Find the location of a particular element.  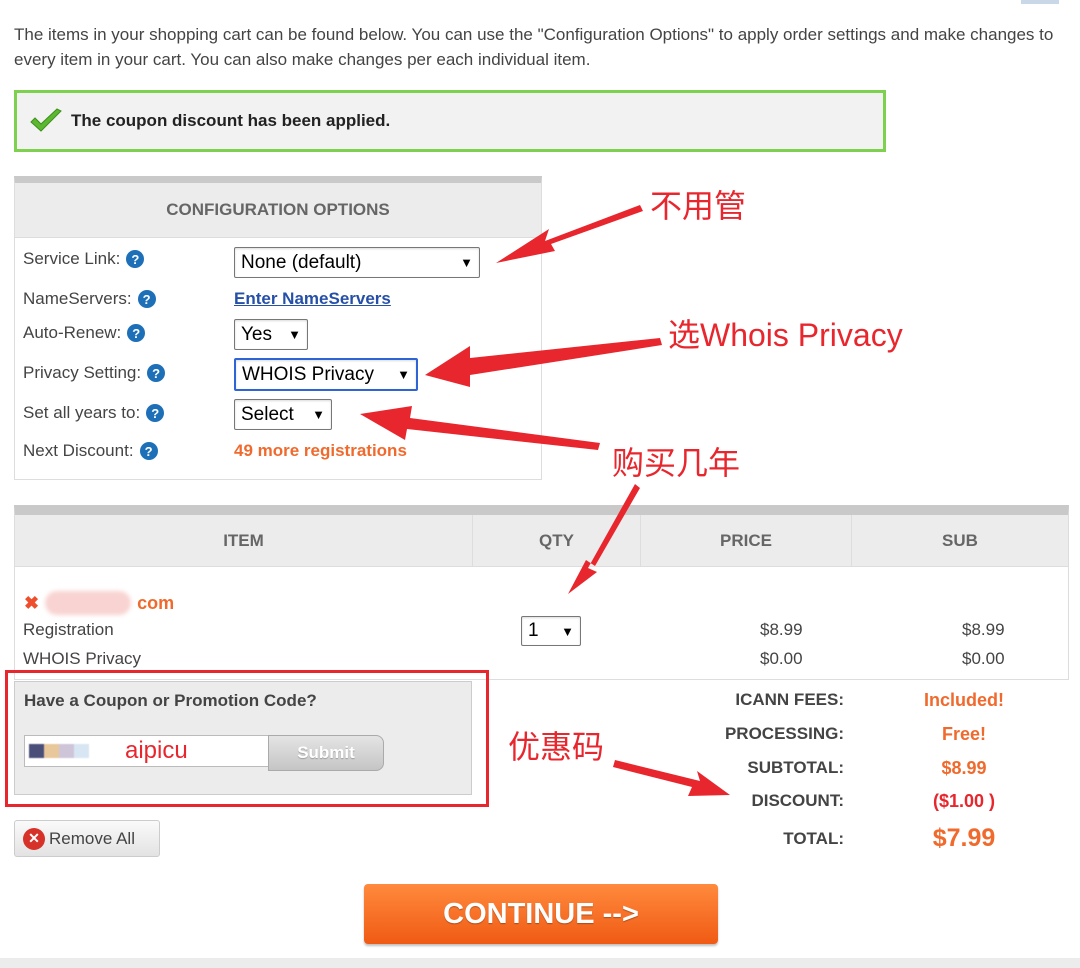

discount-label: DISCOUNT: is located at coordinates (797, 800).